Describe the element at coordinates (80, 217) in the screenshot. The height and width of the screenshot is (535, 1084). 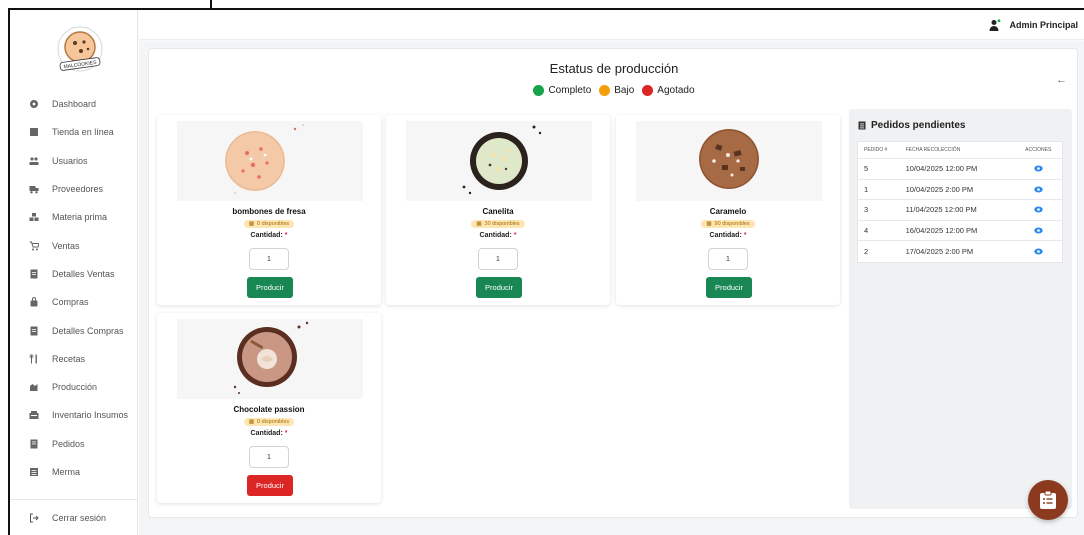
I see `sidebar-item-label: Materia prima` at that location.